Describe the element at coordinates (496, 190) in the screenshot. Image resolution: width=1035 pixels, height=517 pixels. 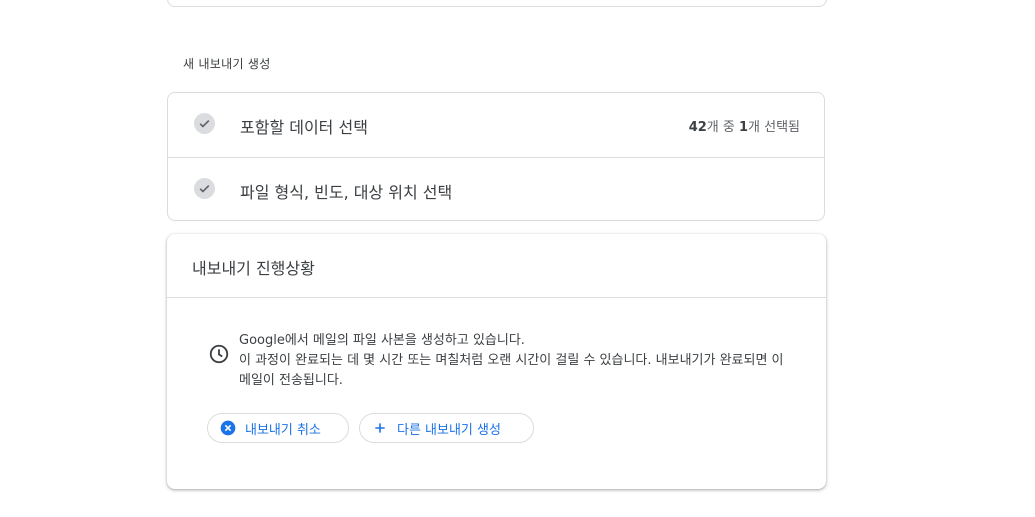
I see `step-row-file-format: 파일 형식, 빈도, 대상 위치 선택` at that location.